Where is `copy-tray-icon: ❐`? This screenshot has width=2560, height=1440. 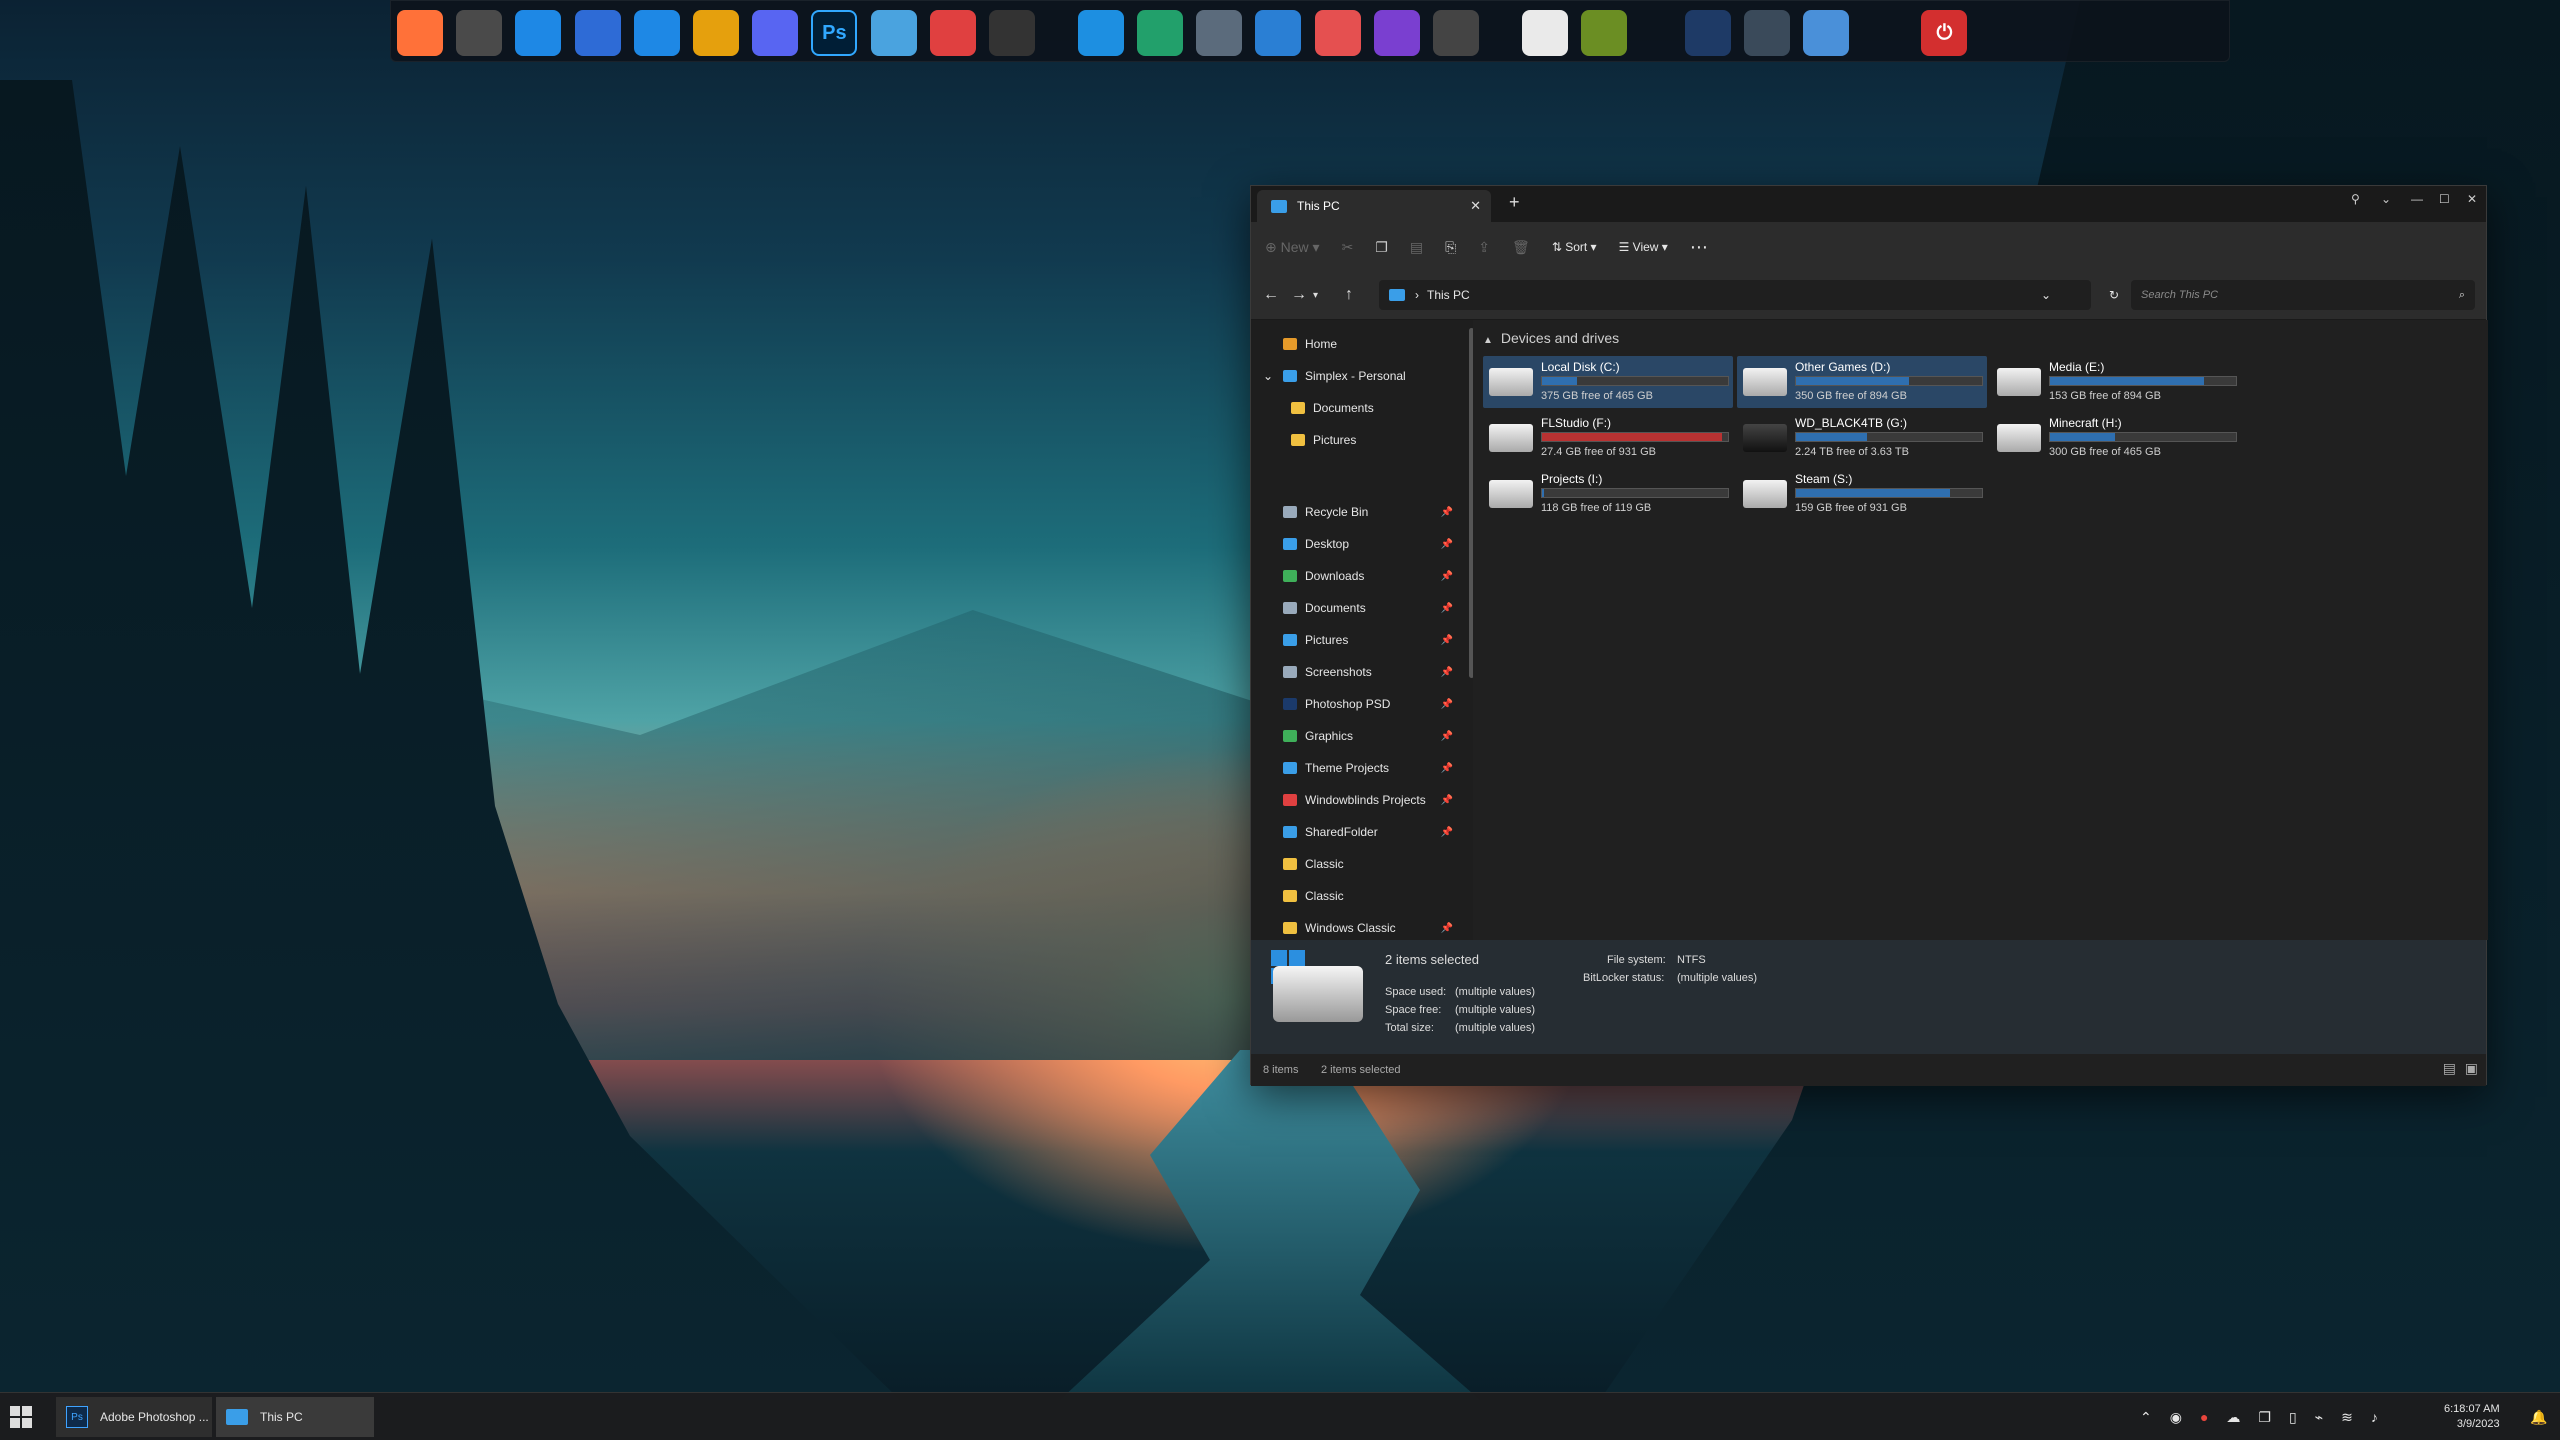
copy-tray-icon: ❐ is located at coordinates (2264, 1417).